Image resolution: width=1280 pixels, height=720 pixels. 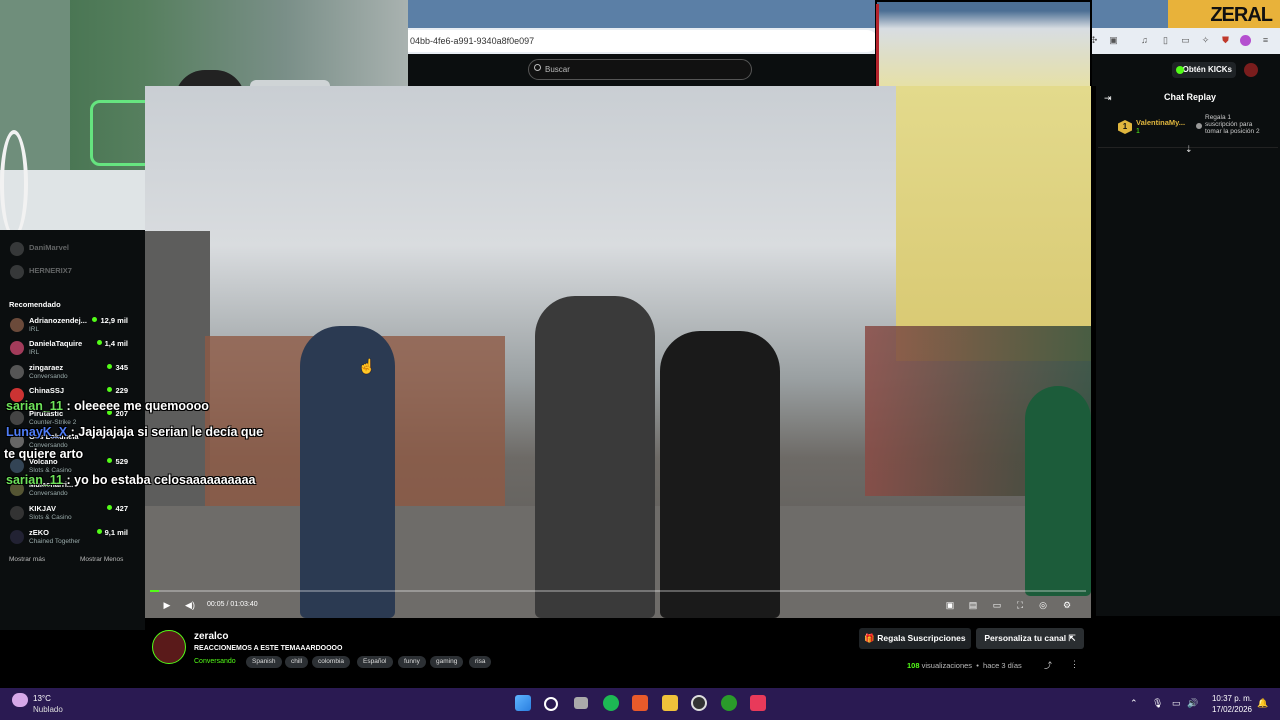 What do you see at coordinates (1199, 126) in the screenshot?
I see `info-icon` at bounding box center [1199, 126].